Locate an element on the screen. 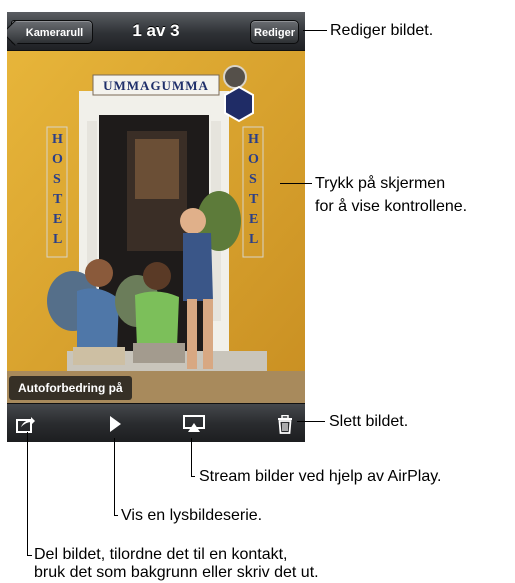  bottom-toolbar is located at coordinates (156, 422).